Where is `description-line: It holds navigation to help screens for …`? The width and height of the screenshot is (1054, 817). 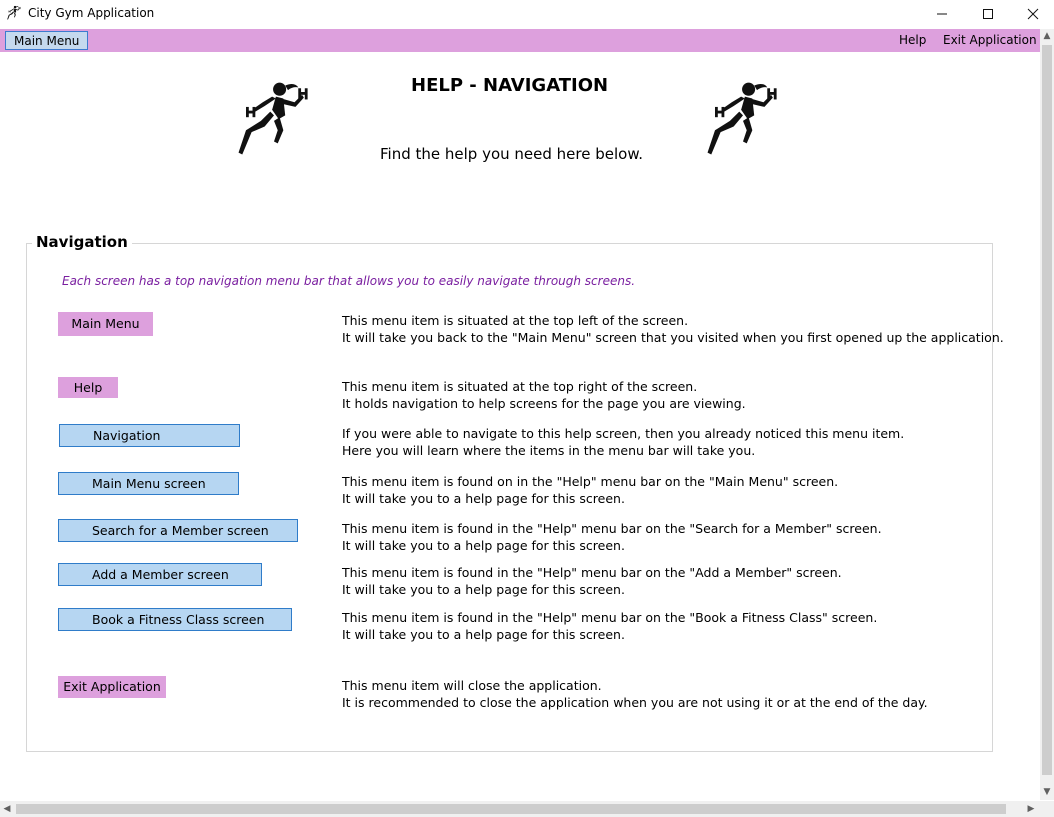 description-line: It holds navigation to help screens for … is located at coordinates (544, 403).